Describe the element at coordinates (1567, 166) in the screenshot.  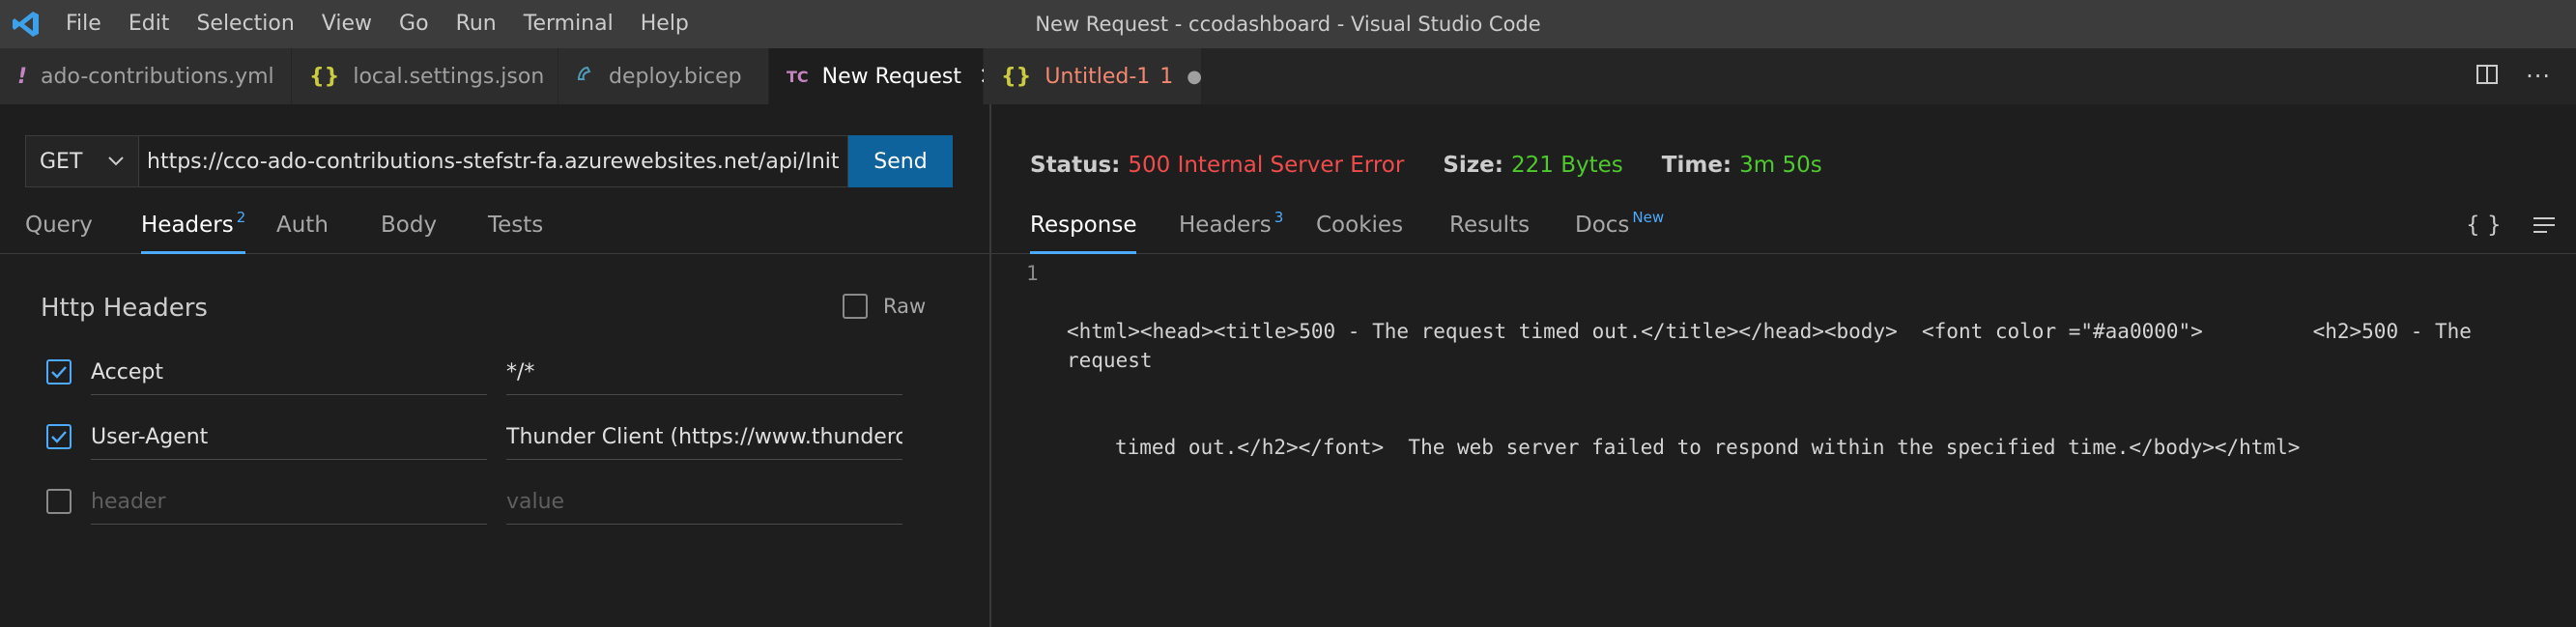
I see `size-value: 221 Bytes` at that location.